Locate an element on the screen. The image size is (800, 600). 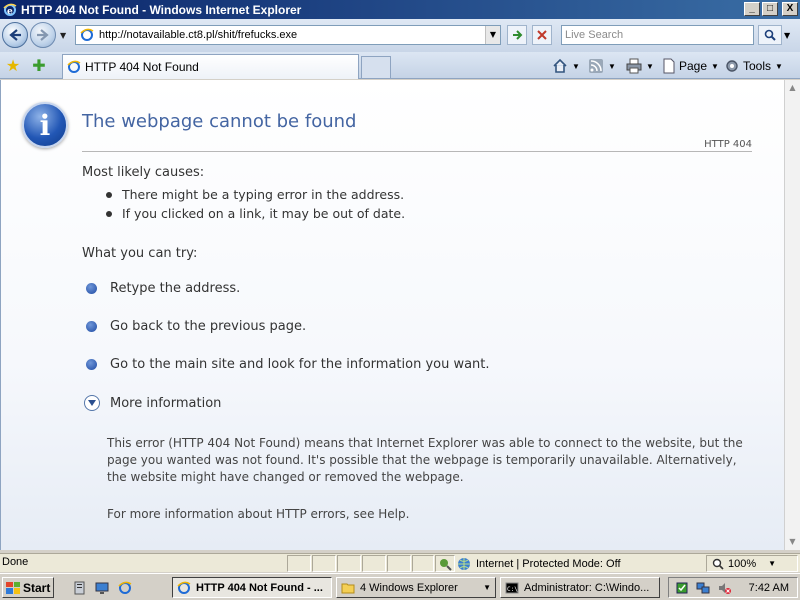
chevron-down-icon is located at coordinates (92, 403).